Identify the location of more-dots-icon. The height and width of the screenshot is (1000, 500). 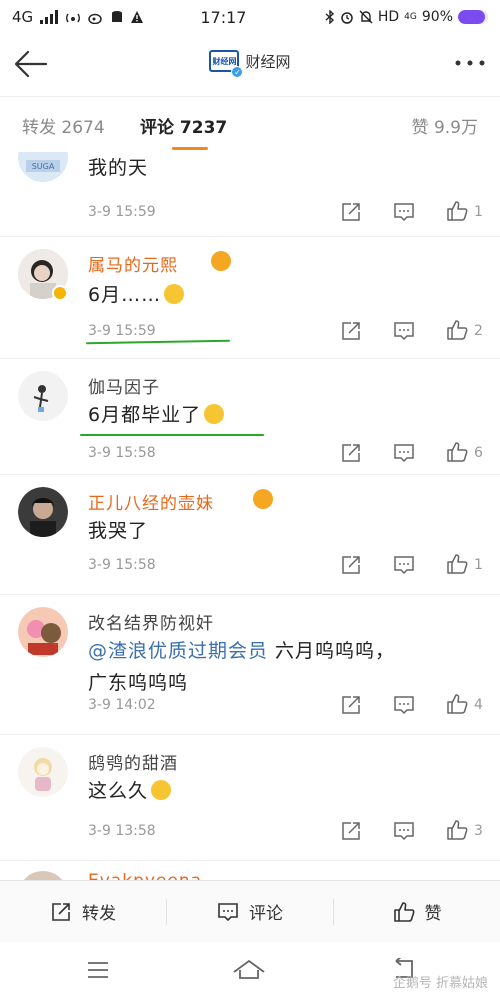
(470, 63).